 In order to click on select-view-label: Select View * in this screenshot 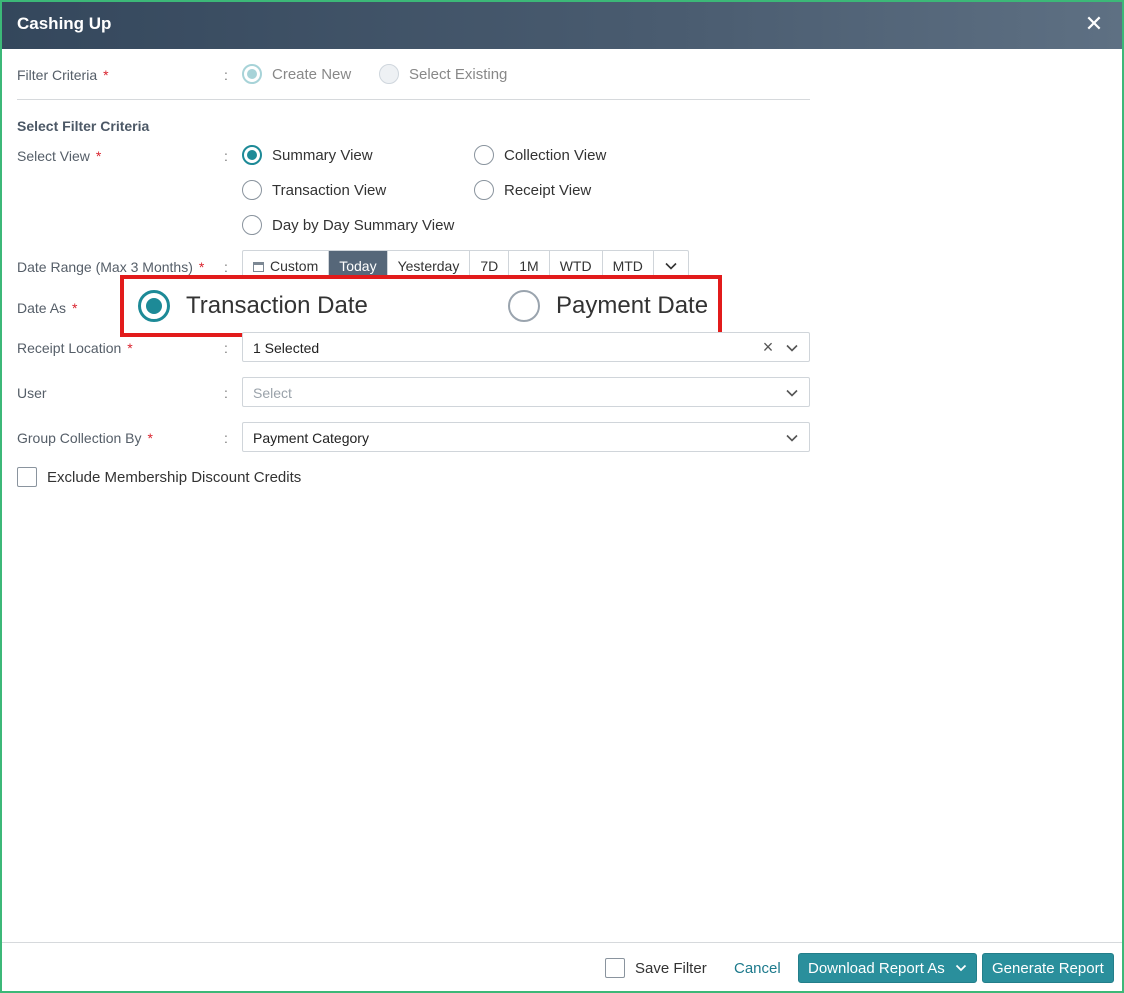, I will do `click(59, 156)`.